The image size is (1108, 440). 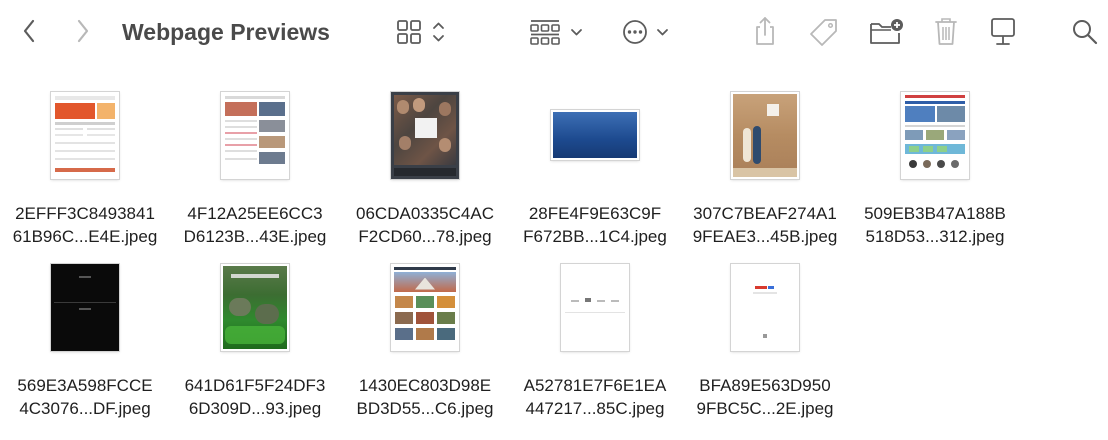 I want to click on grid-view-icon, so click(x=422, y=32).